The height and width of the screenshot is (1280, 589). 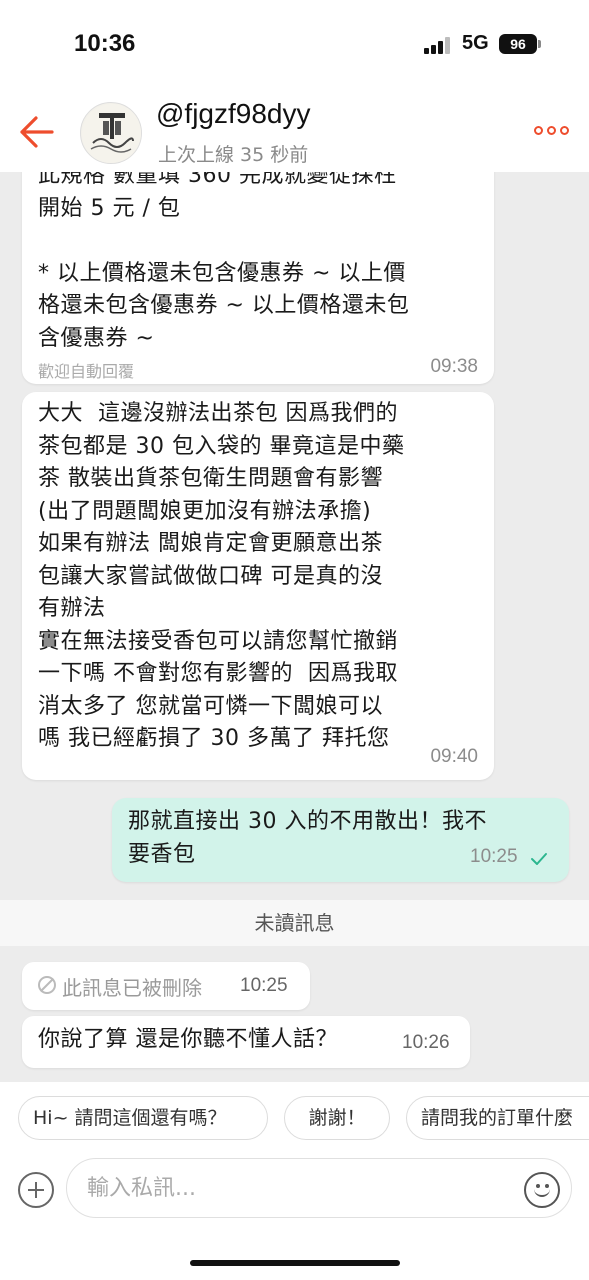 I want to click on message-bubble-incoming: 你說了算 還是你聽不懂人話？ 10:26, so click(x=246, y=1042).